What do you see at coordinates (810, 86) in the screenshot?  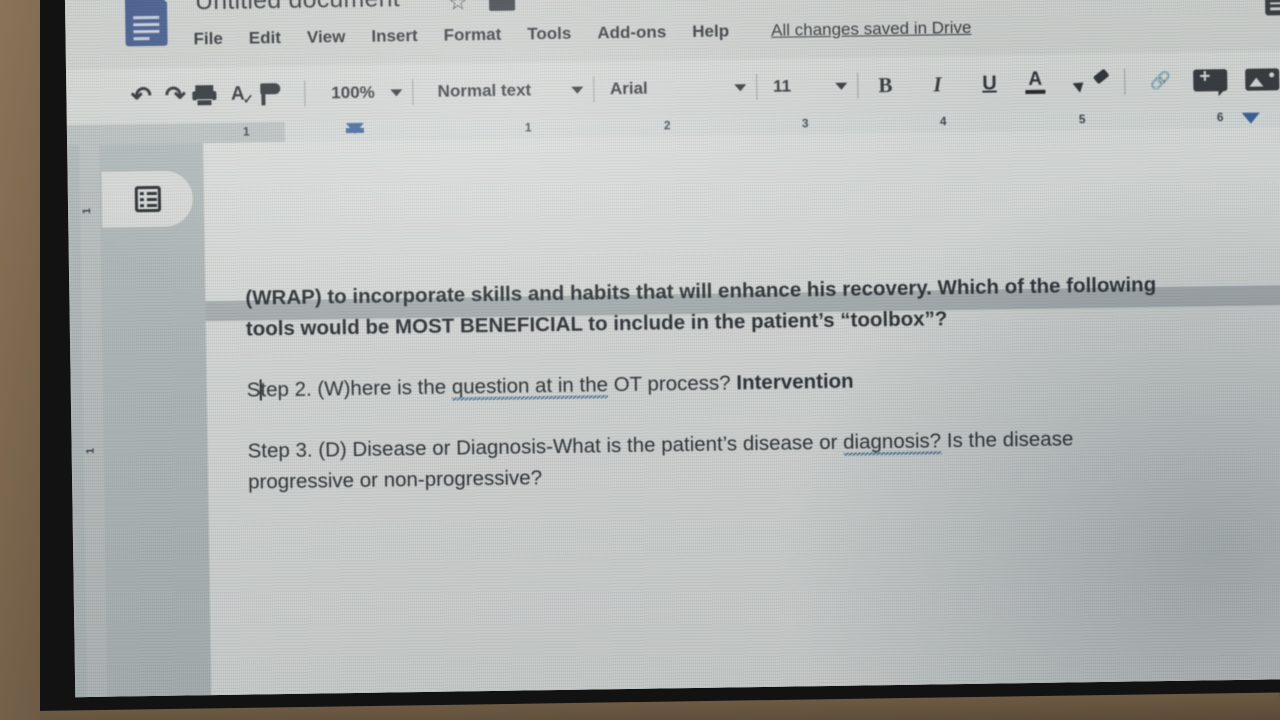 I see `font-size-select: 11` at bounding box center [810, 86].